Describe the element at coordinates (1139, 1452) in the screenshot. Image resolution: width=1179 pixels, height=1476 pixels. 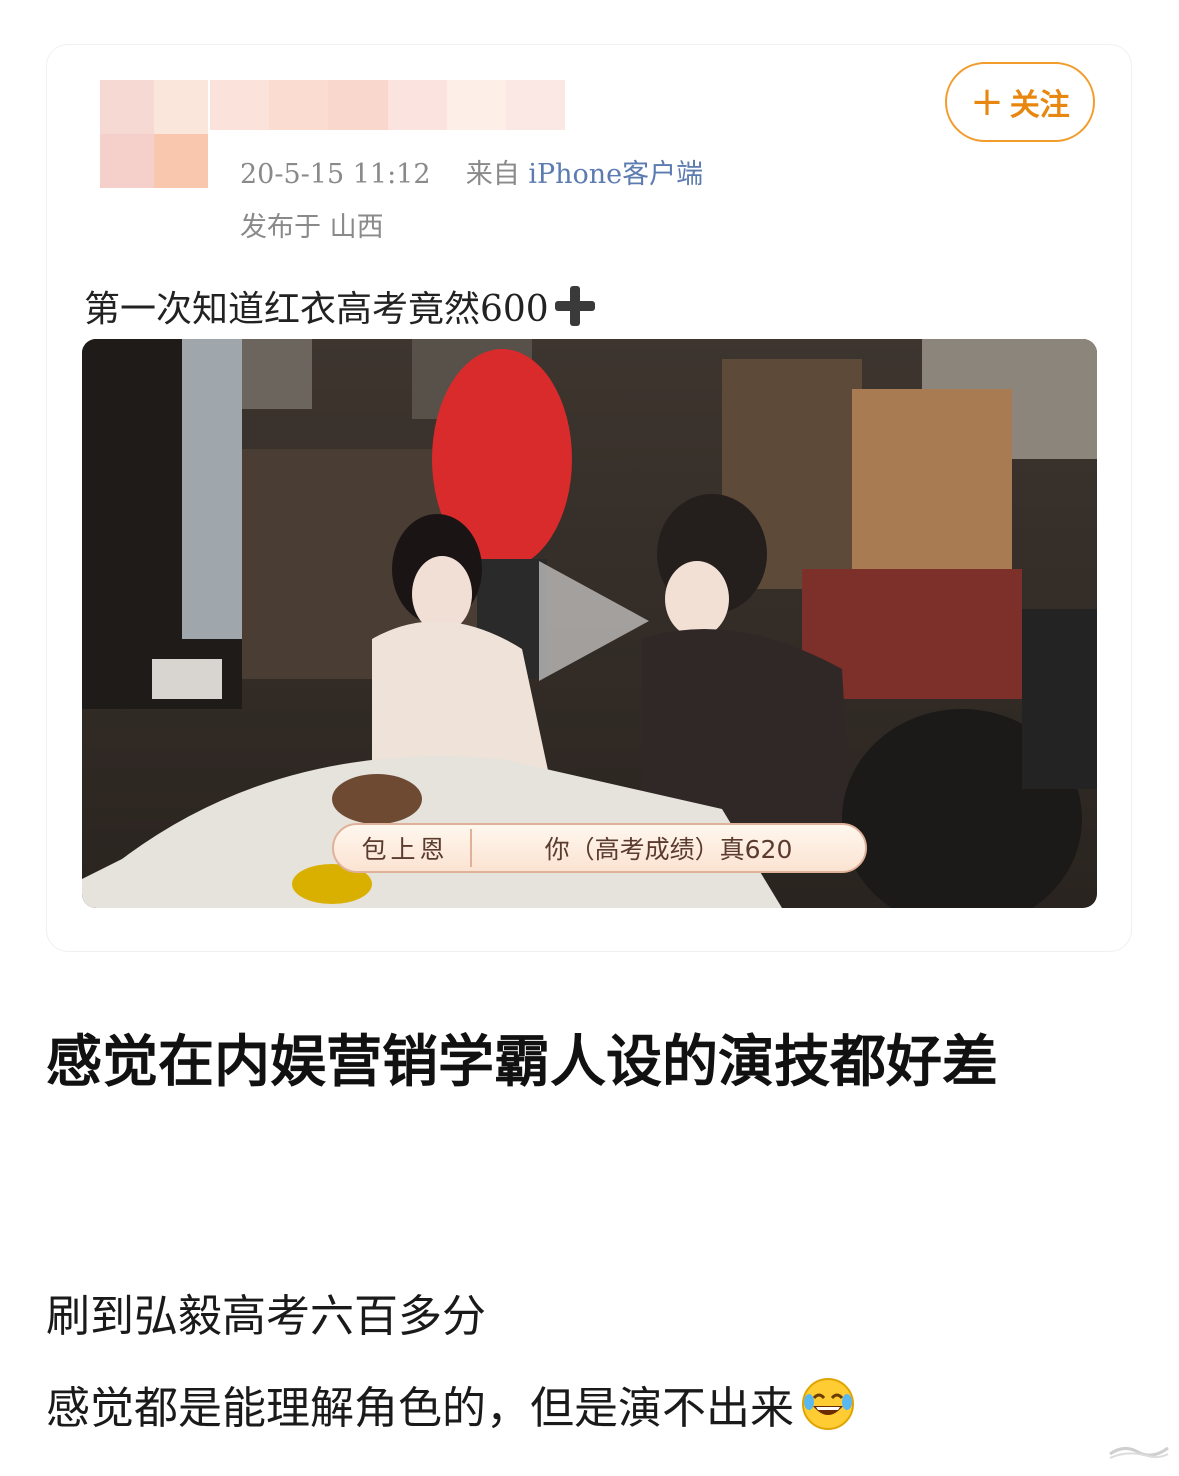
I see `watermark-icon` at that location.